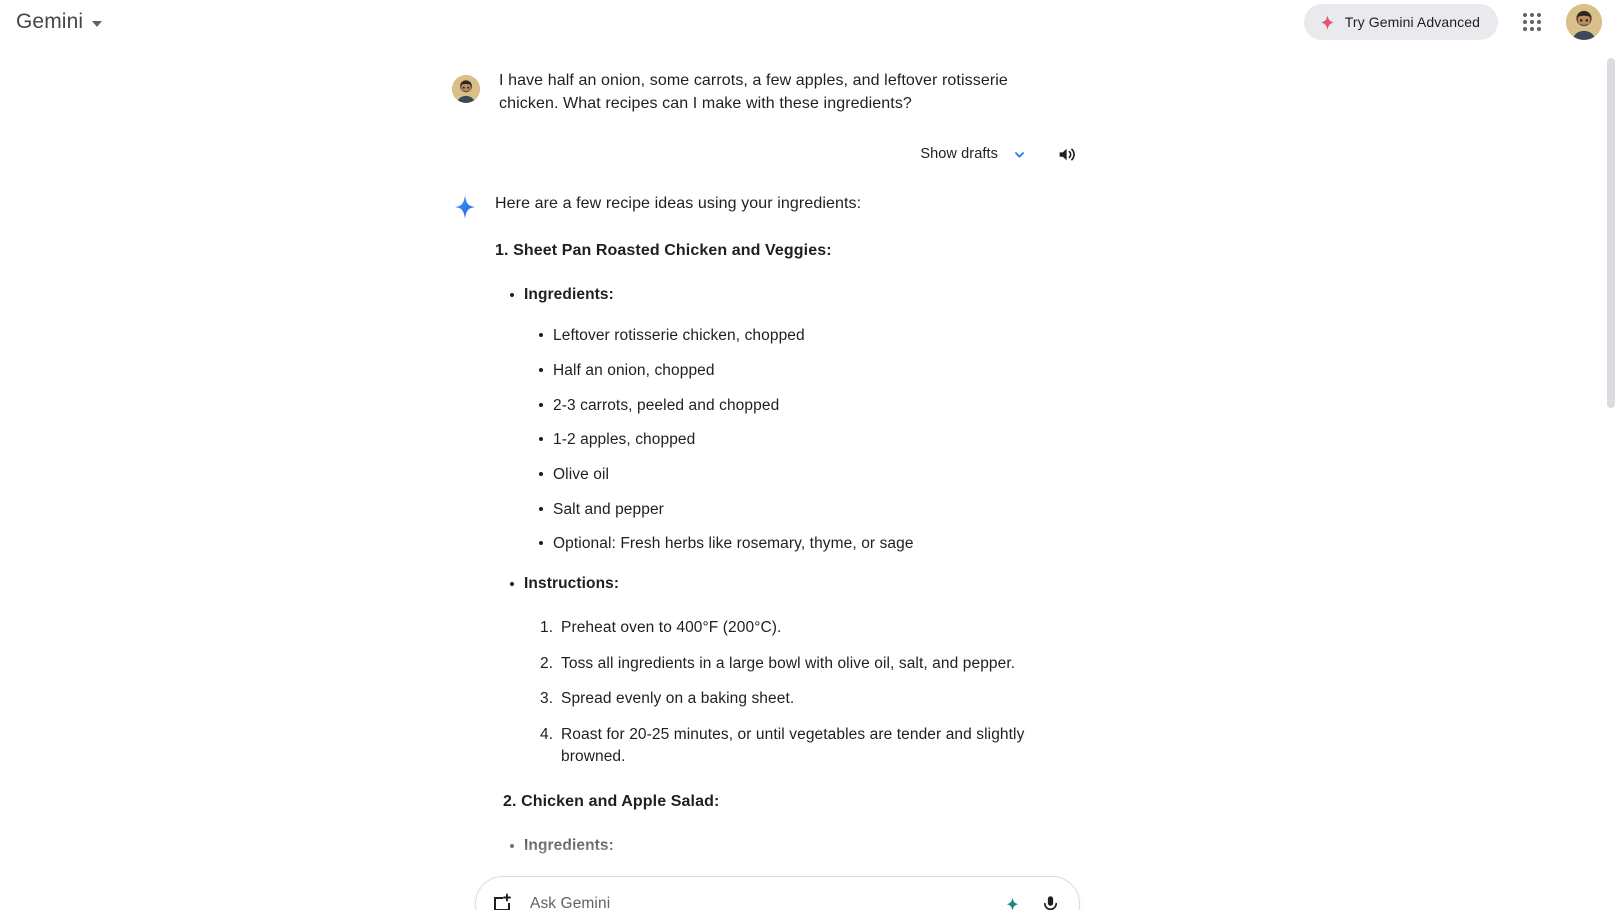  I want to click on sparkle-suggest-button, so click(1012, 900).